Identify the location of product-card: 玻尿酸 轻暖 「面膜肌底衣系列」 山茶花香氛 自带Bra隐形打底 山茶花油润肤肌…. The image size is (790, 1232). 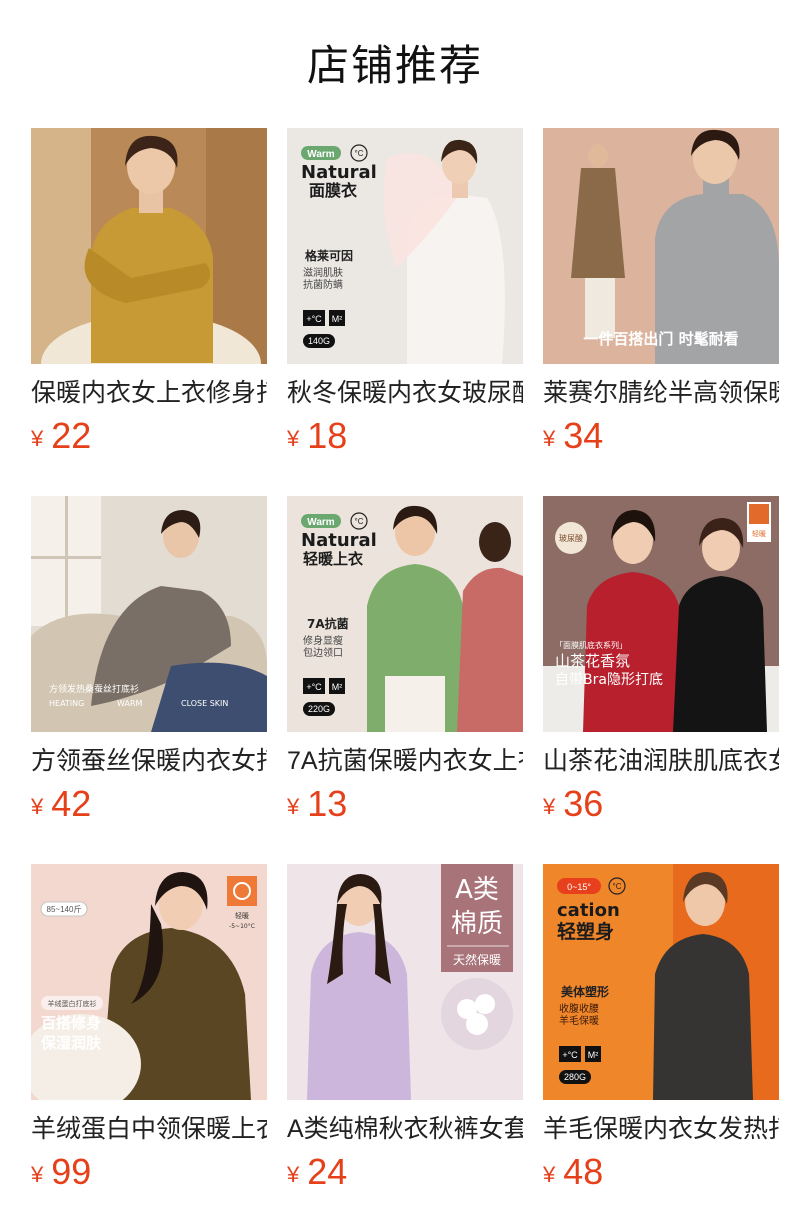
(661, 661).